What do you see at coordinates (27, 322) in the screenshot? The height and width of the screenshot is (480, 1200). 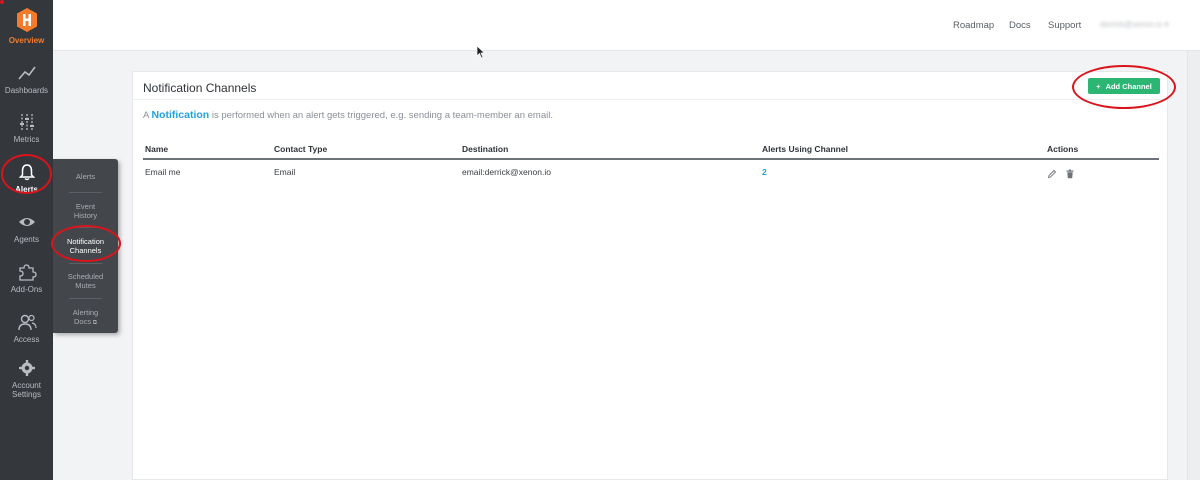 I see `users-icon` at bounding box center [27, 322].